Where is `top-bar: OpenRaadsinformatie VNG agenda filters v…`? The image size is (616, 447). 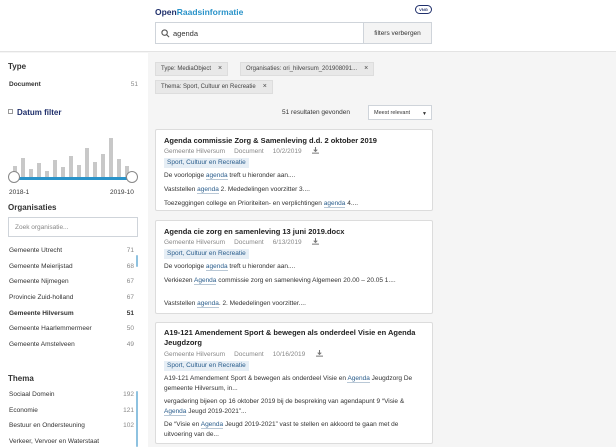 top-bar: OpenRaadsinformatie VNG agenda filters v… is located at coordinates (308, 26).